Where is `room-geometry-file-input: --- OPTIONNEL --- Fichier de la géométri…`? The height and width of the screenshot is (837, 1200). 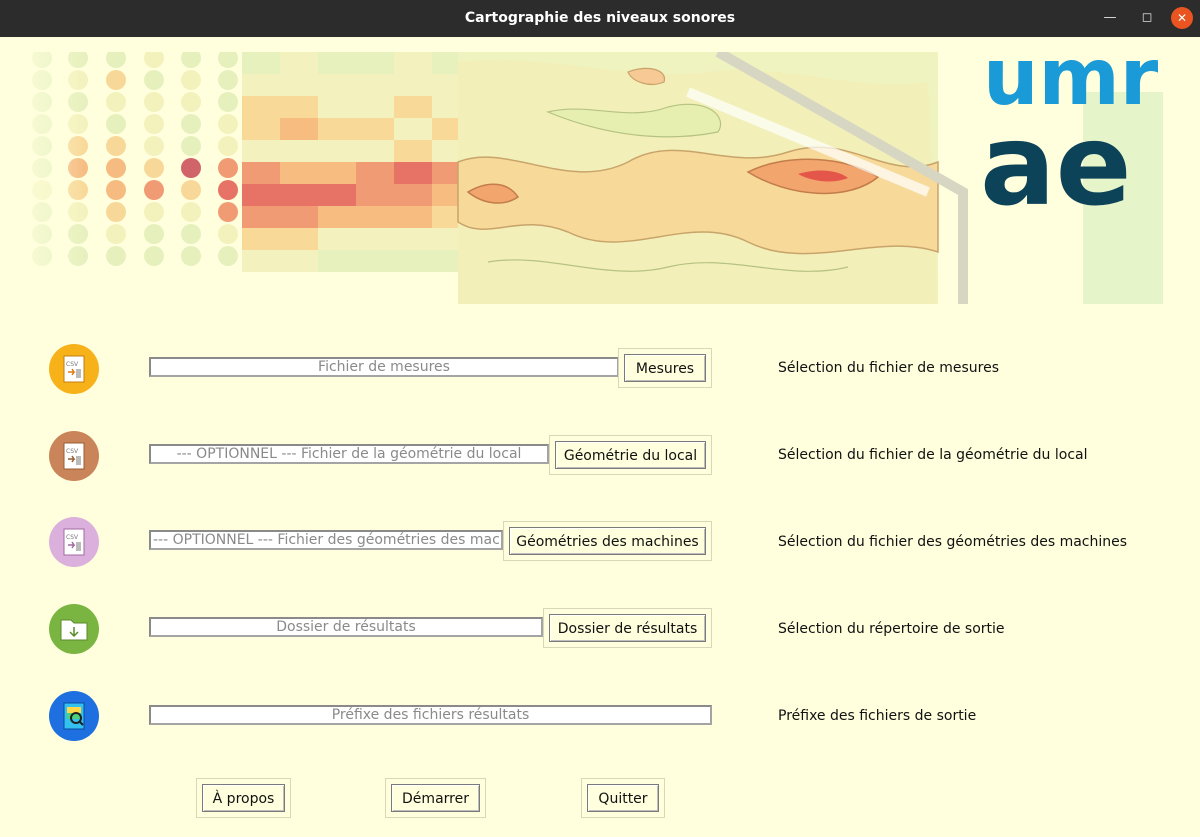
room-geometry-file-input: --- OPTIONNEL --- Fichier de la géométri… is located at coordinates (349, 454).